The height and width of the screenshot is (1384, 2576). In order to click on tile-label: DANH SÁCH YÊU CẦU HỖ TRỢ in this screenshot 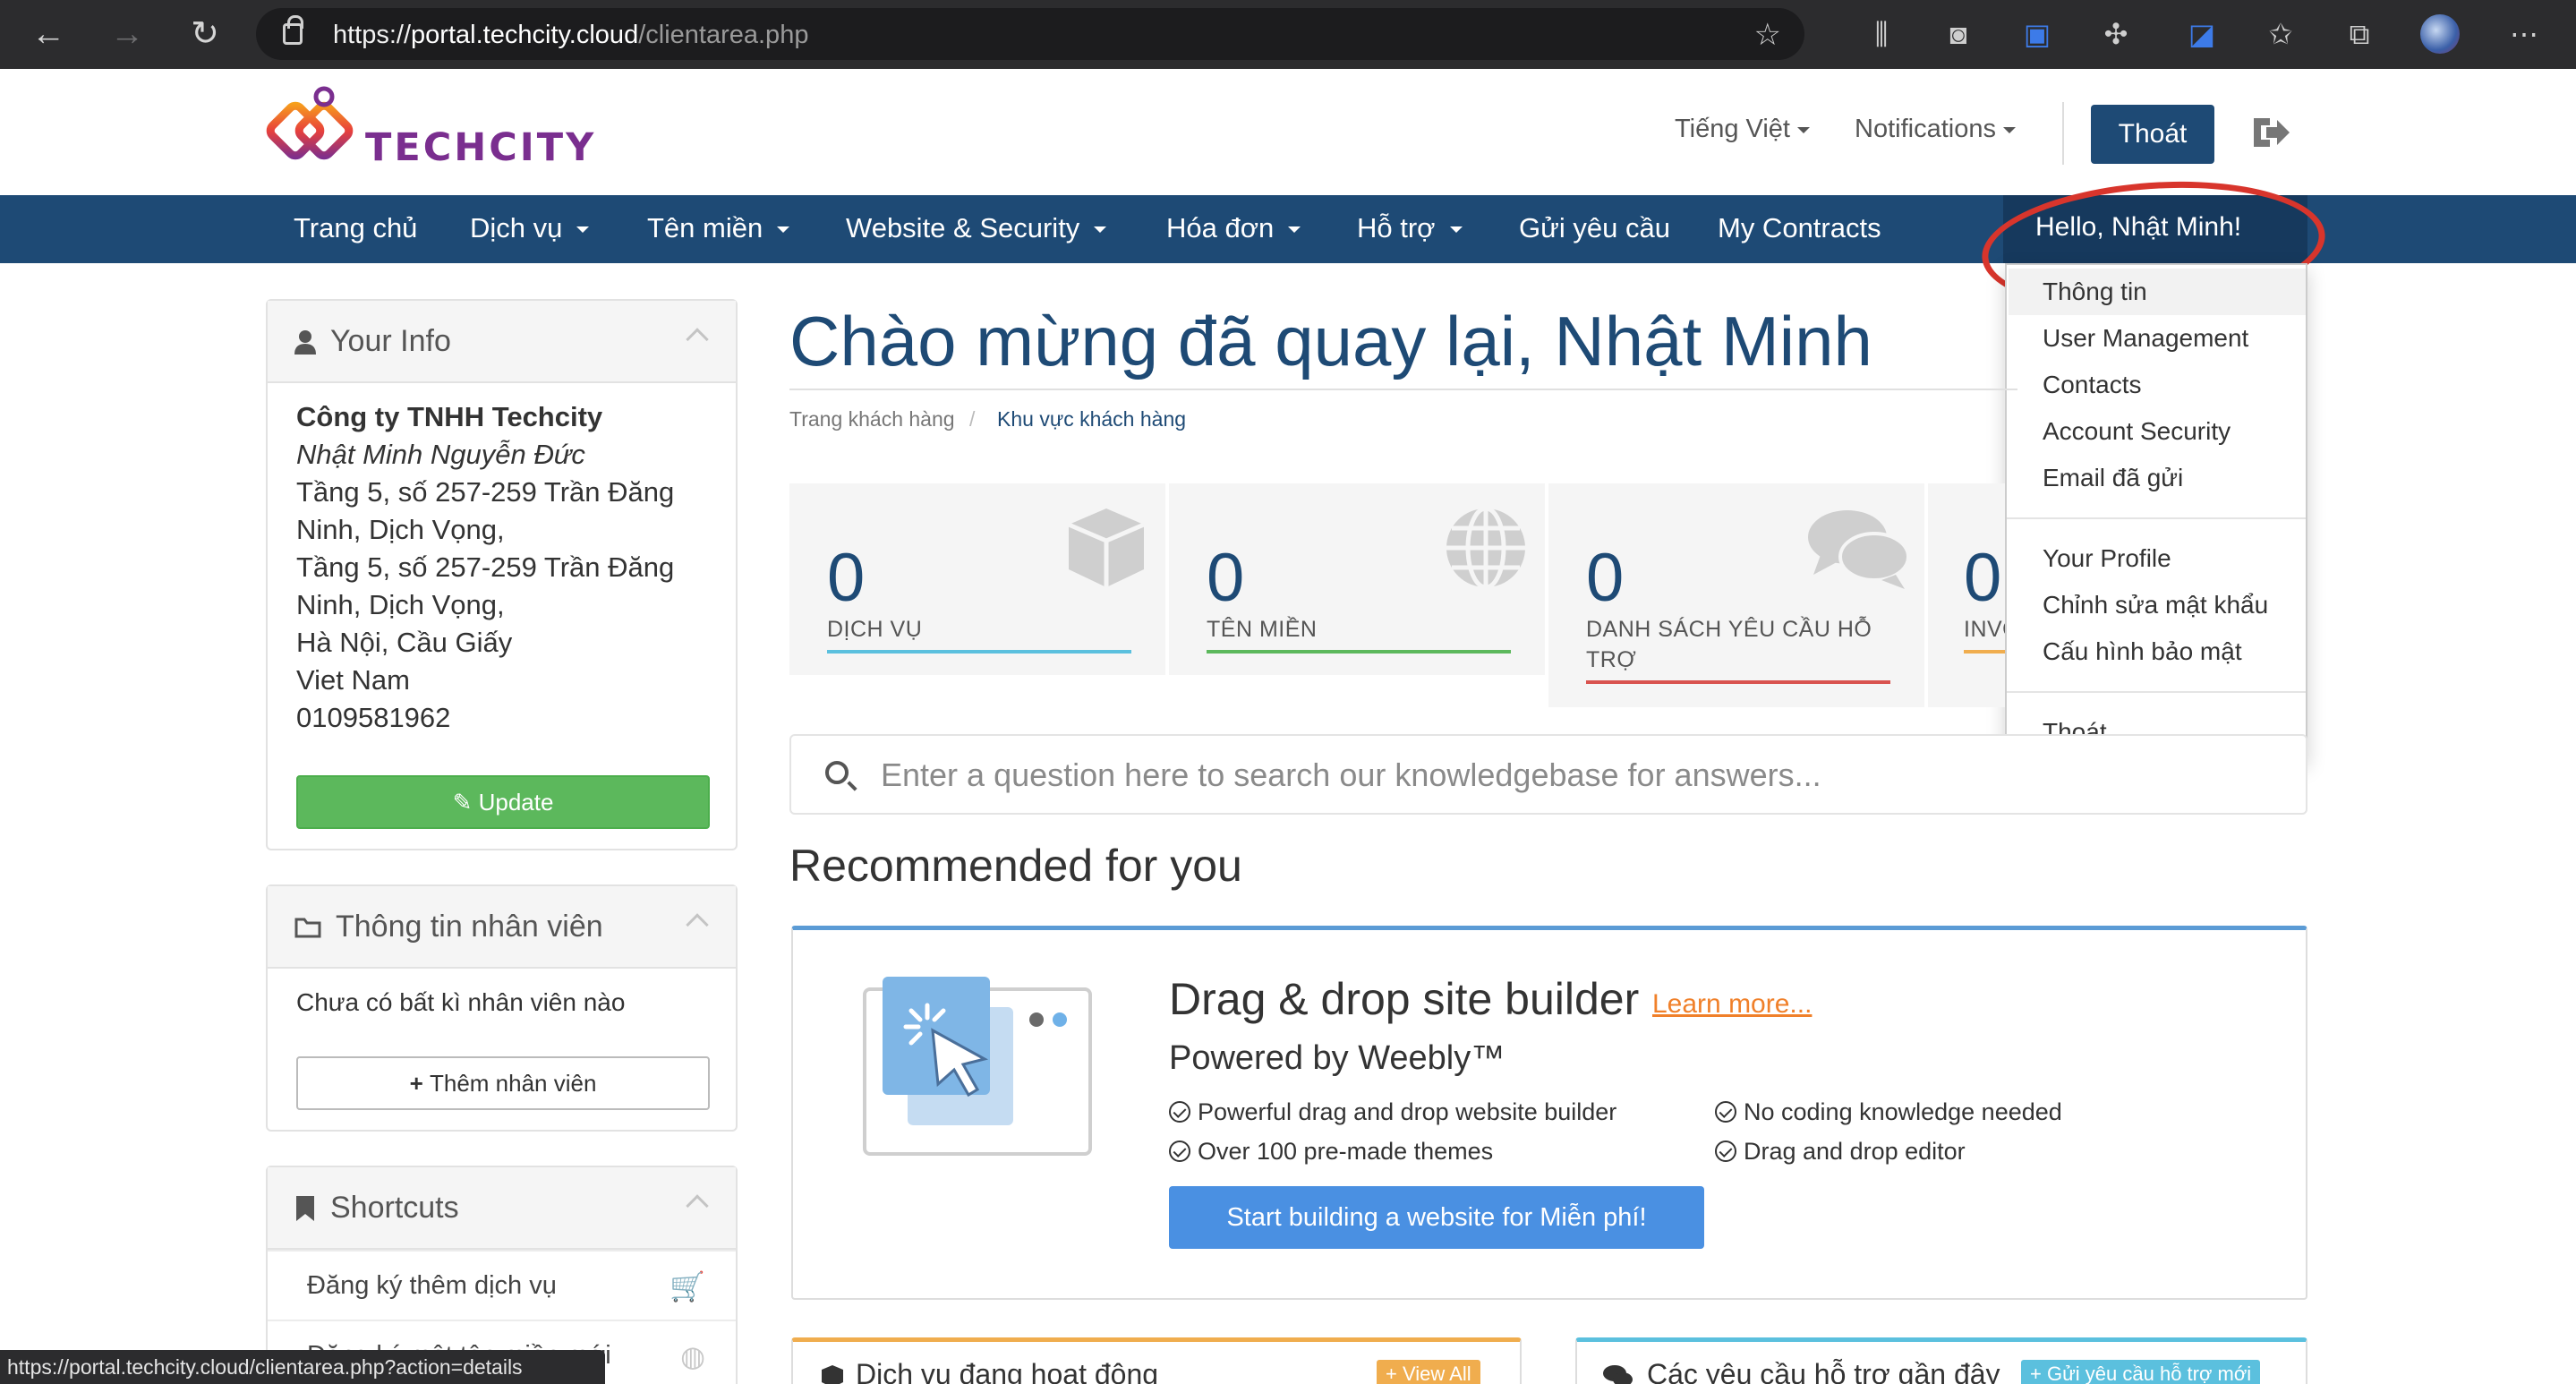, I will do `click(1729, 644)`.